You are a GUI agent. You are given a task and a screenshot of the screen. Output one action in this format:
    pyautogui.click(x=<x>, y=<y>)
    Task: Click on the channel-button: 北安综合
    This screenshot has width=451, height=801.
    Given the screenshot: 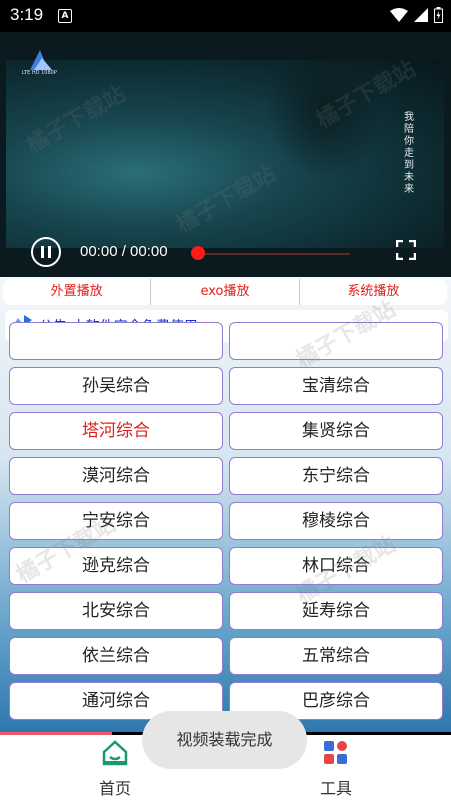 What is the action you would take?
    pyautogui.click(x=116, y=611)
    